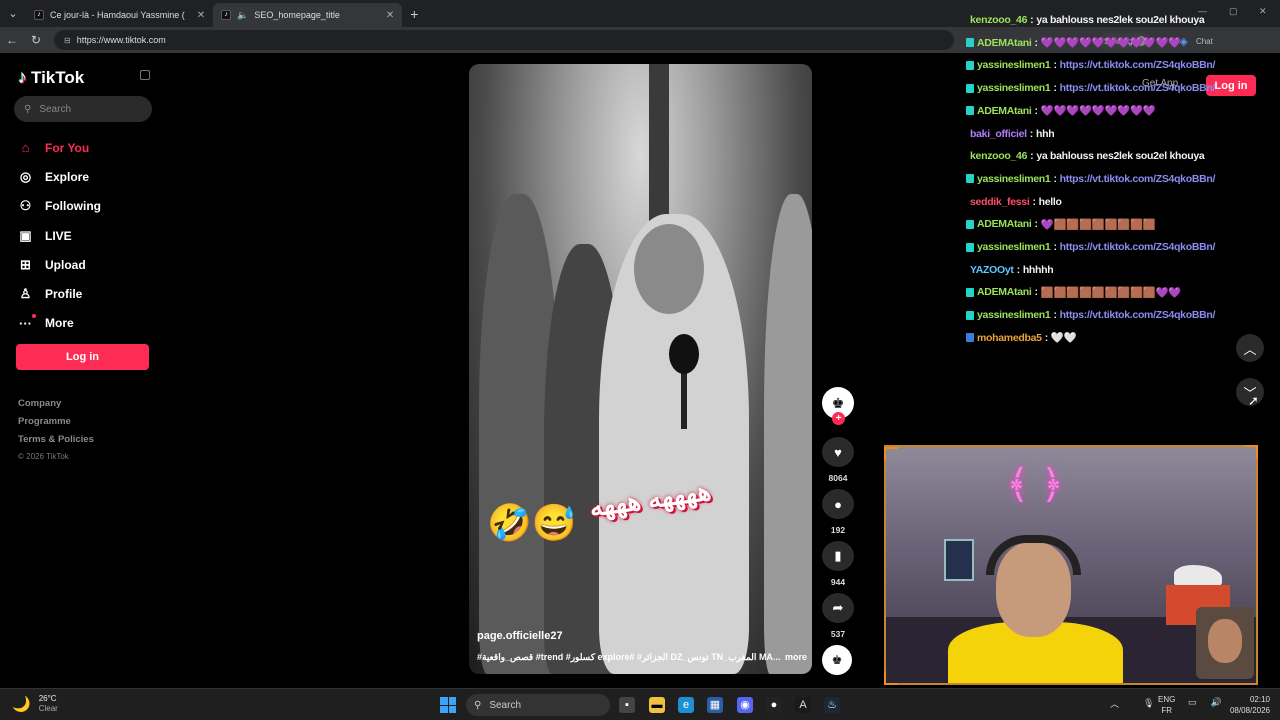  I want to click on sidebar-item-explore: ◎ Explore, so click(59, 176).